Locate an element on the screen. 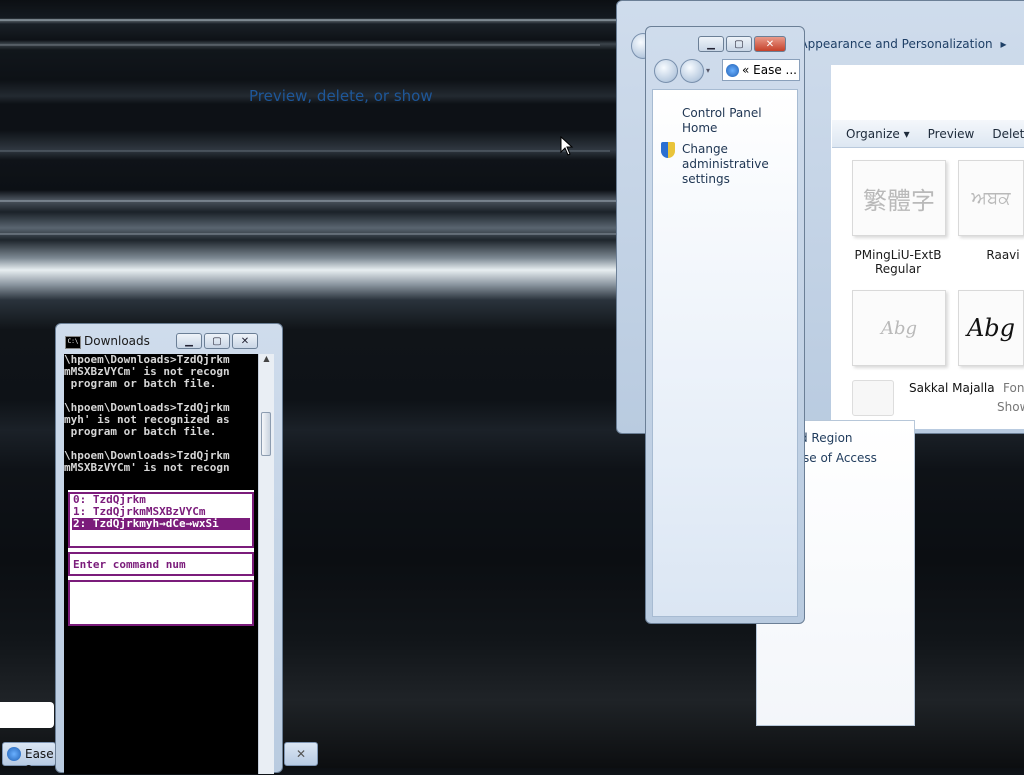 Image resolution: width=1024 pixels, height=775 pixels. ease-of-access-link: se of Access is located at coordinates (840, 458).